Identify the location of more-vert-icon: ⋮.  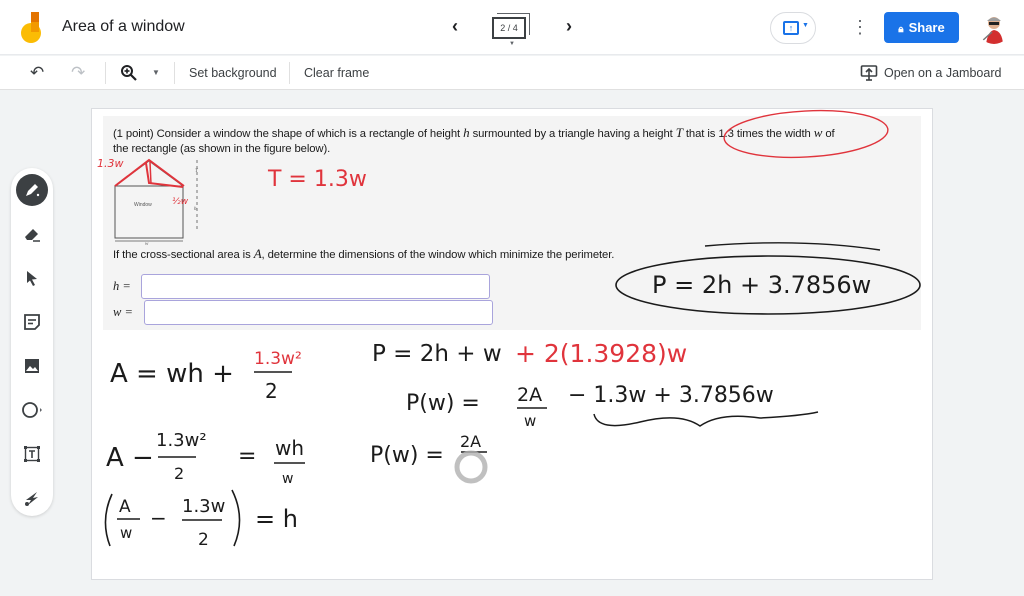
(860, 28).